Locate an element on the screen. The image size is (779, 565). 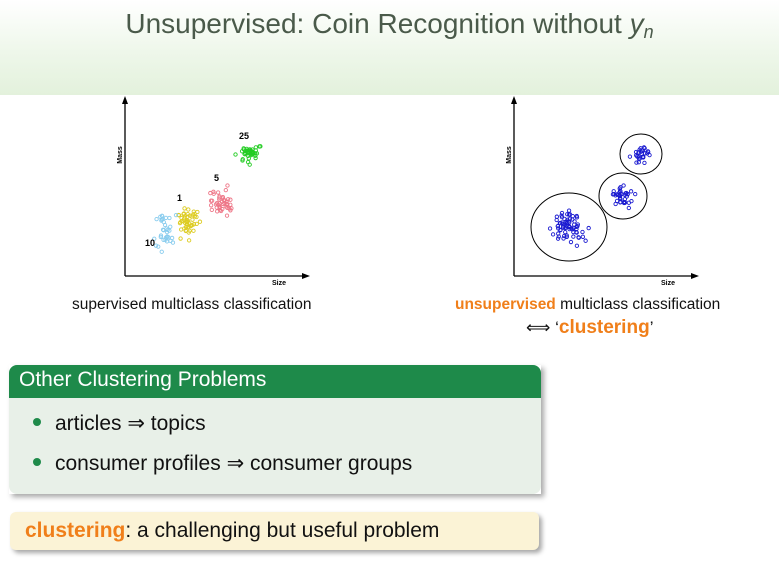
block-heading: Other Clustering Problems is located at coordinates (275, 381).